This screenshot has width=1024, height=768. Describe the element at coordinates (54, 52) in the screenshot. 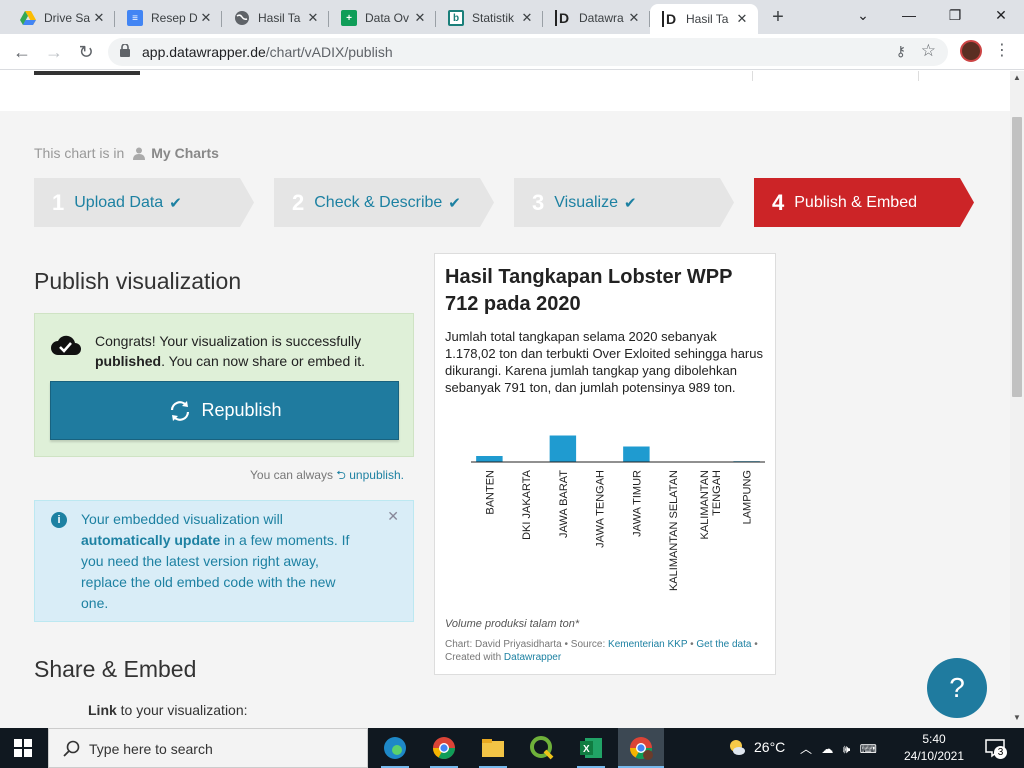

I see `forward-arrow-icon: →` at that location.